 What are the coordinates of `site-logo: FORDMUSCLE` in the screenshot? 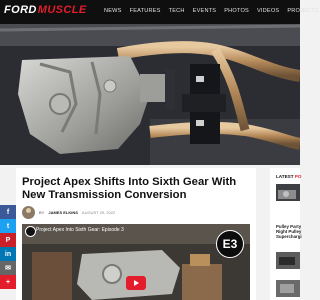 It's located at (45, 10).